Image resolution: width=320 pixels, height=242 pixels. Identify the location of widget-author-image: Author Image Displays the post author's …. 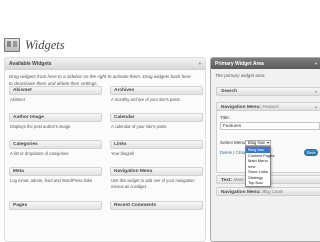
(55, 121).